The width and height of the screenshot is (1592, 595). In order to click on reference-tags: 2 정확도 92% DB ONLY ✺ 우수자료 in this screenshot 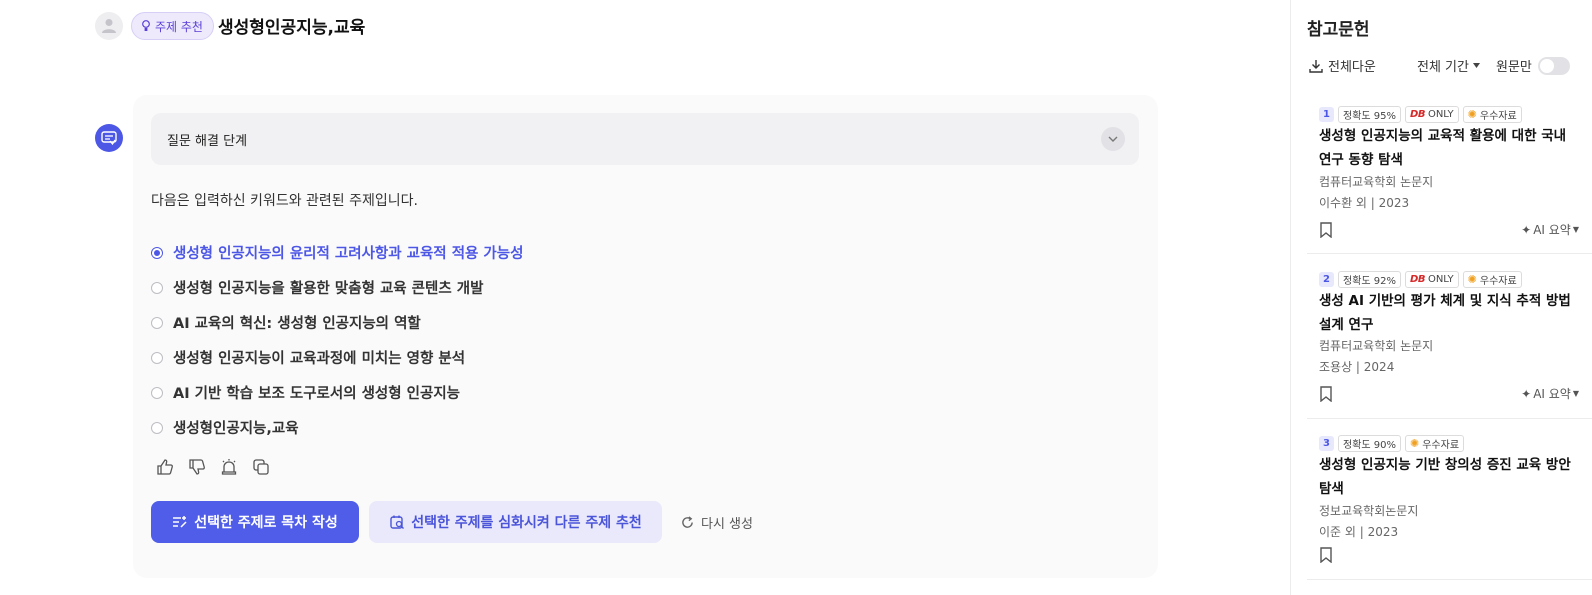, I will do `click(1420, 279)`.